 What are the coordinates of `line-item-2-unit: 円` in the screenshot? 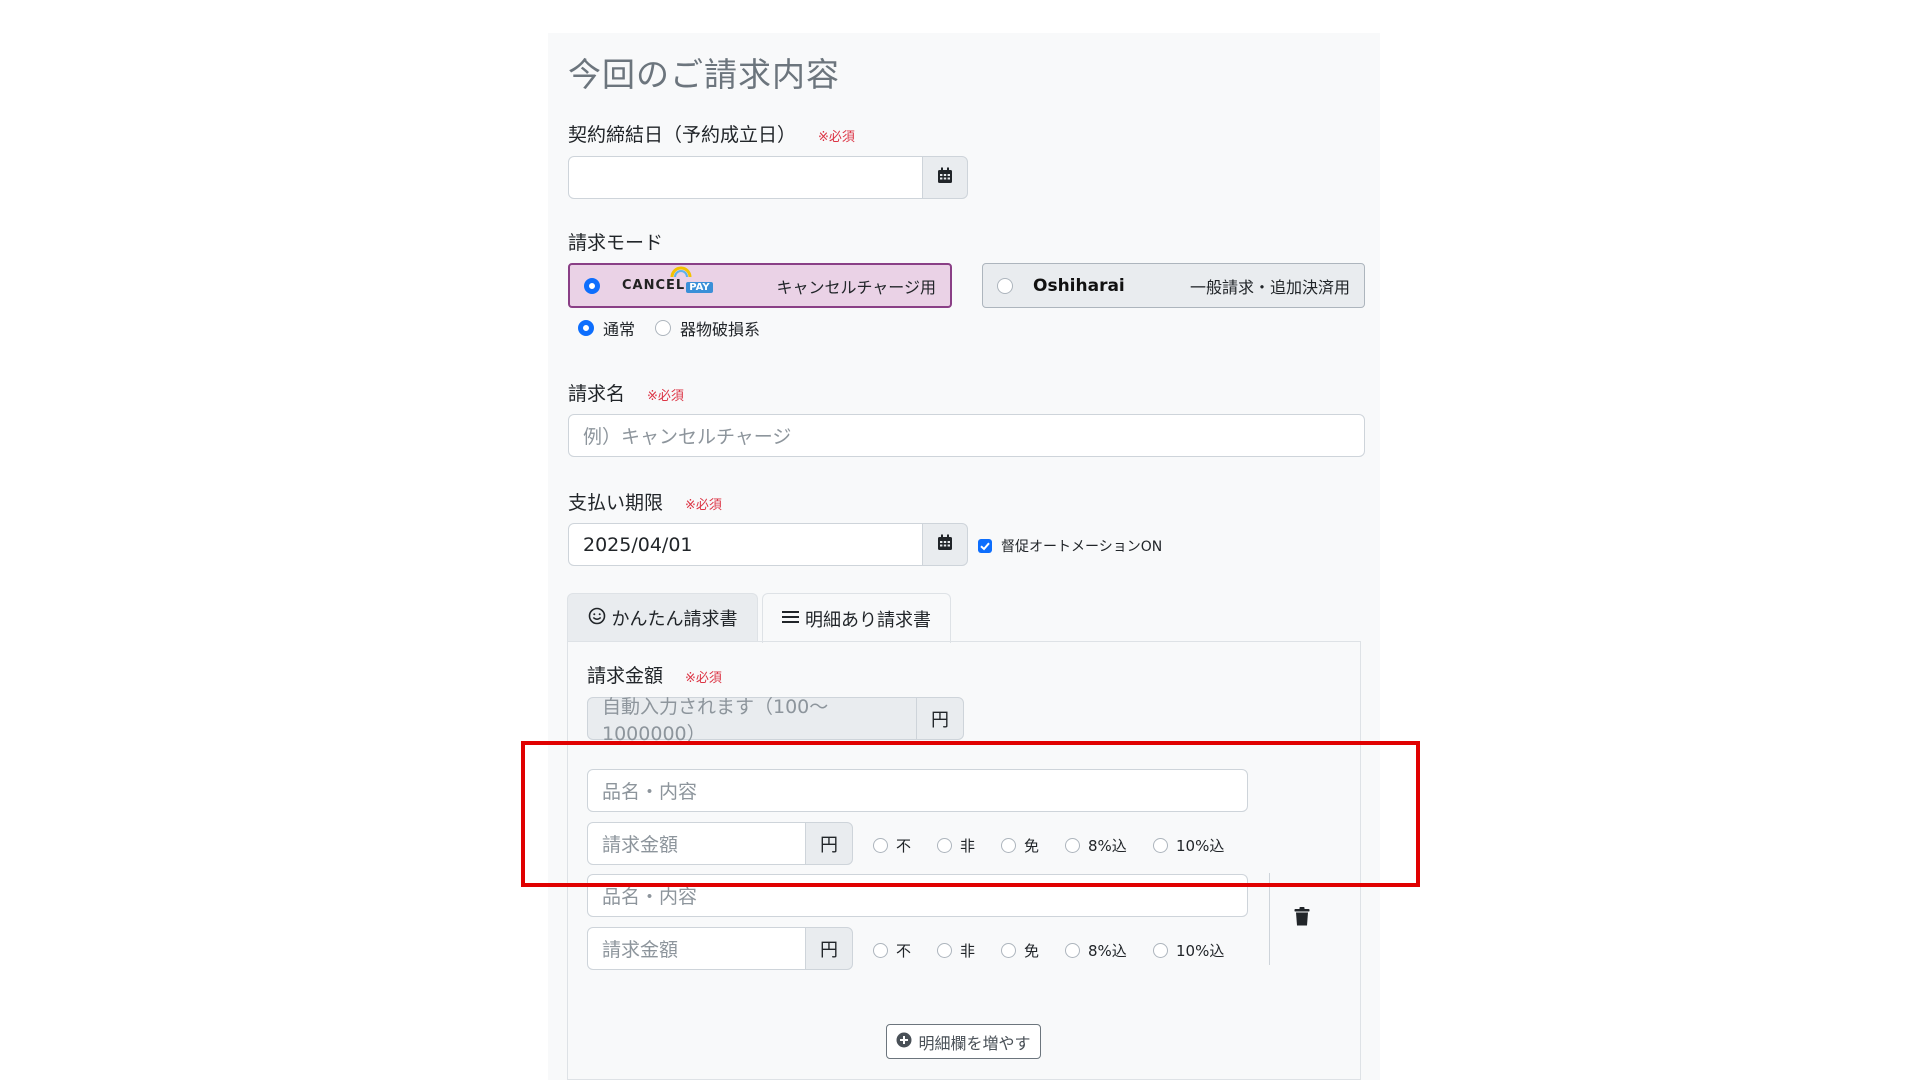 It's located at (829, 948).